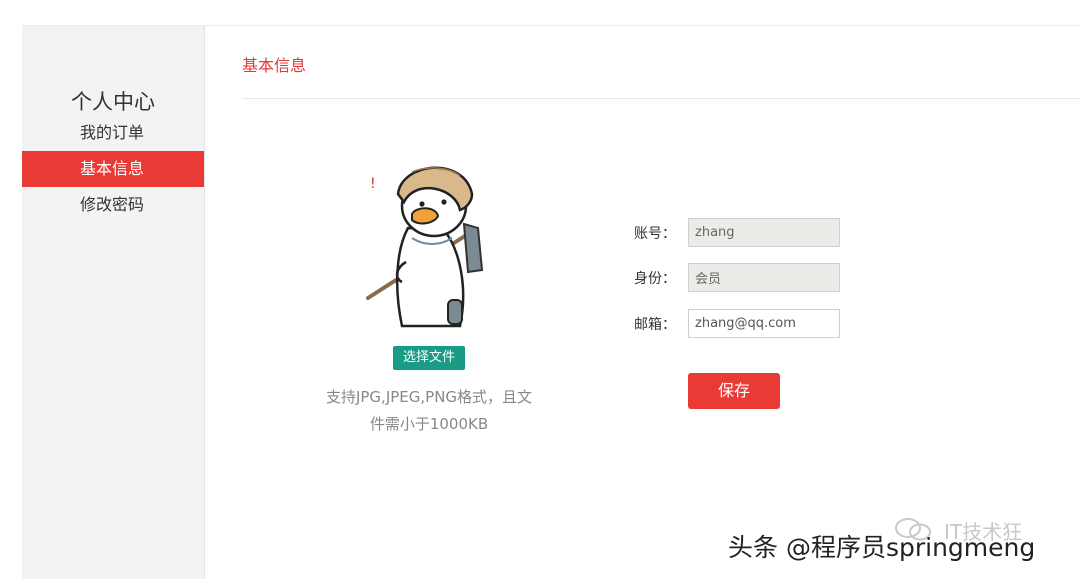  Describe the element at coordinates (734, 391) in the screenshot. I see `save-button: 保存` at that location.